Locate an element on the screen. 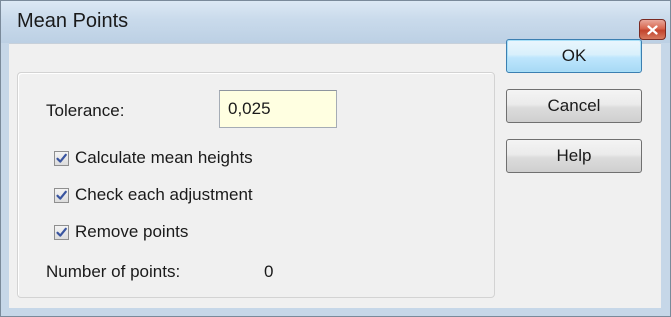 Image resolution: width=671 pixels, height=317 pixels. help-button: Help is located at coordinates (574, 156).